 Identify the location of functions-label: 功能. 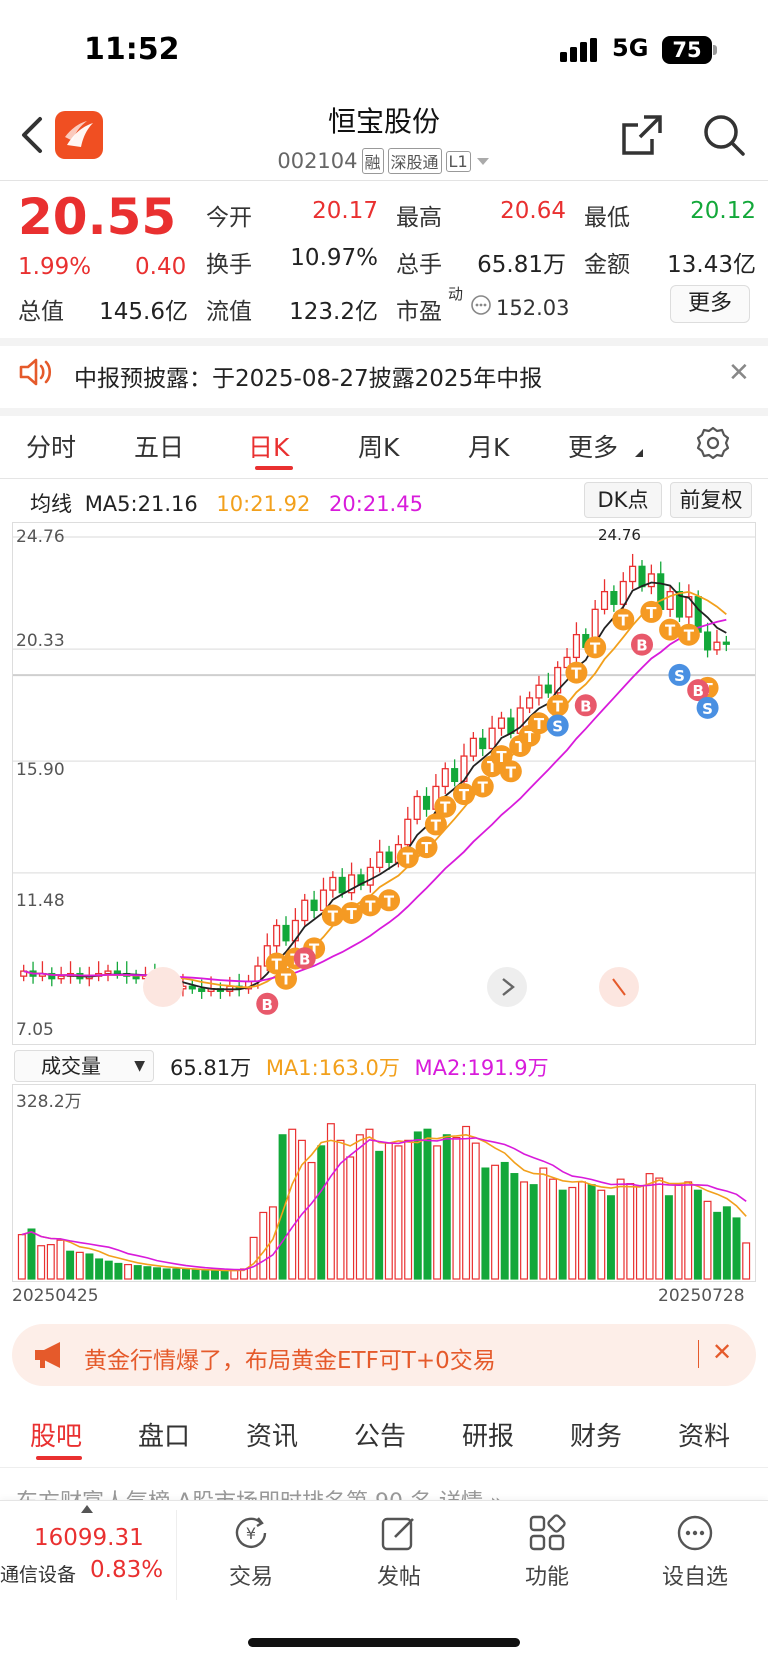
(546, 1577).